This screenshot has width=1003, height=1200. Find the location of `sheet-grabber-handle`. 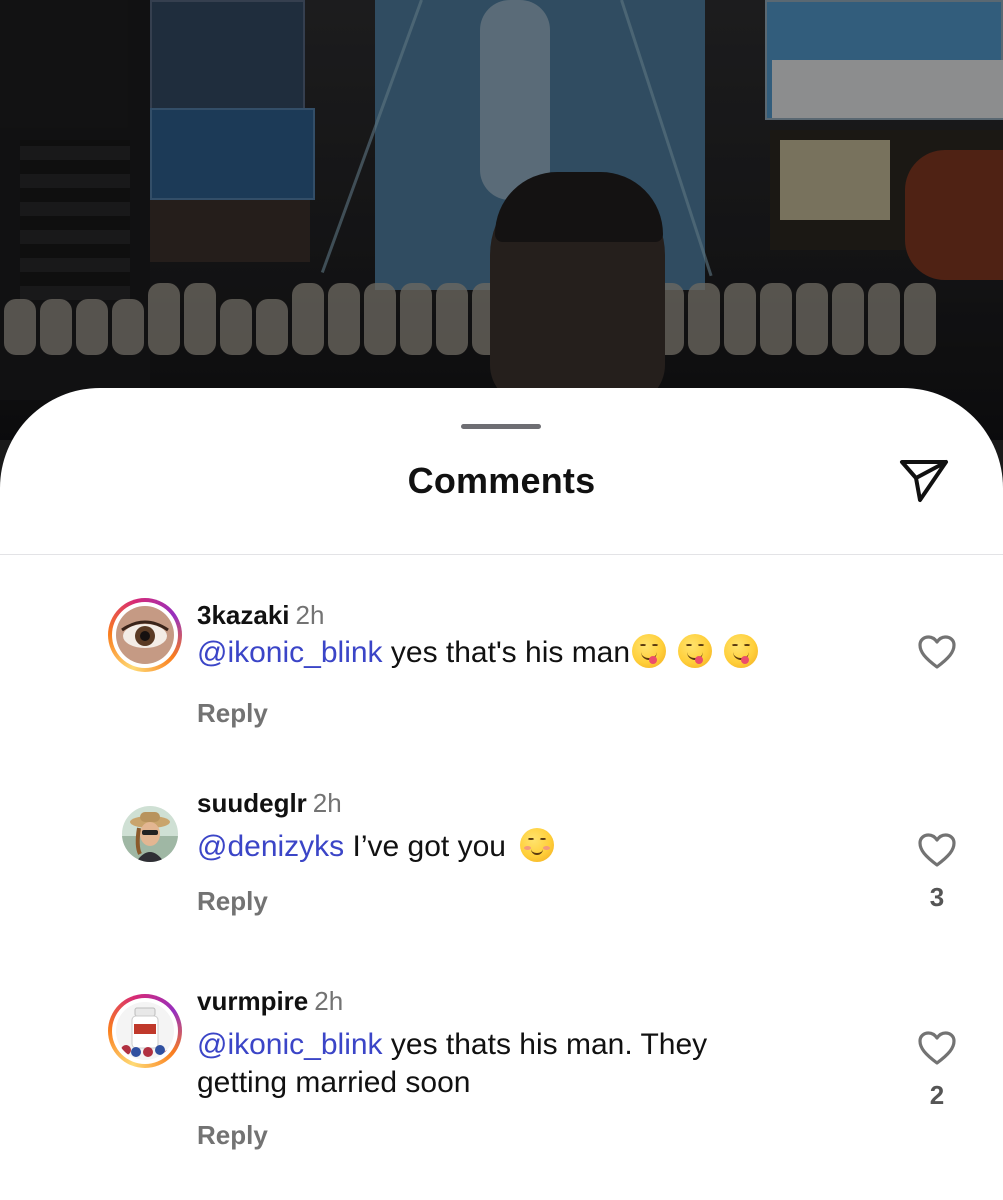

sheet-grabber-handle is located at coordinates (501, 426).